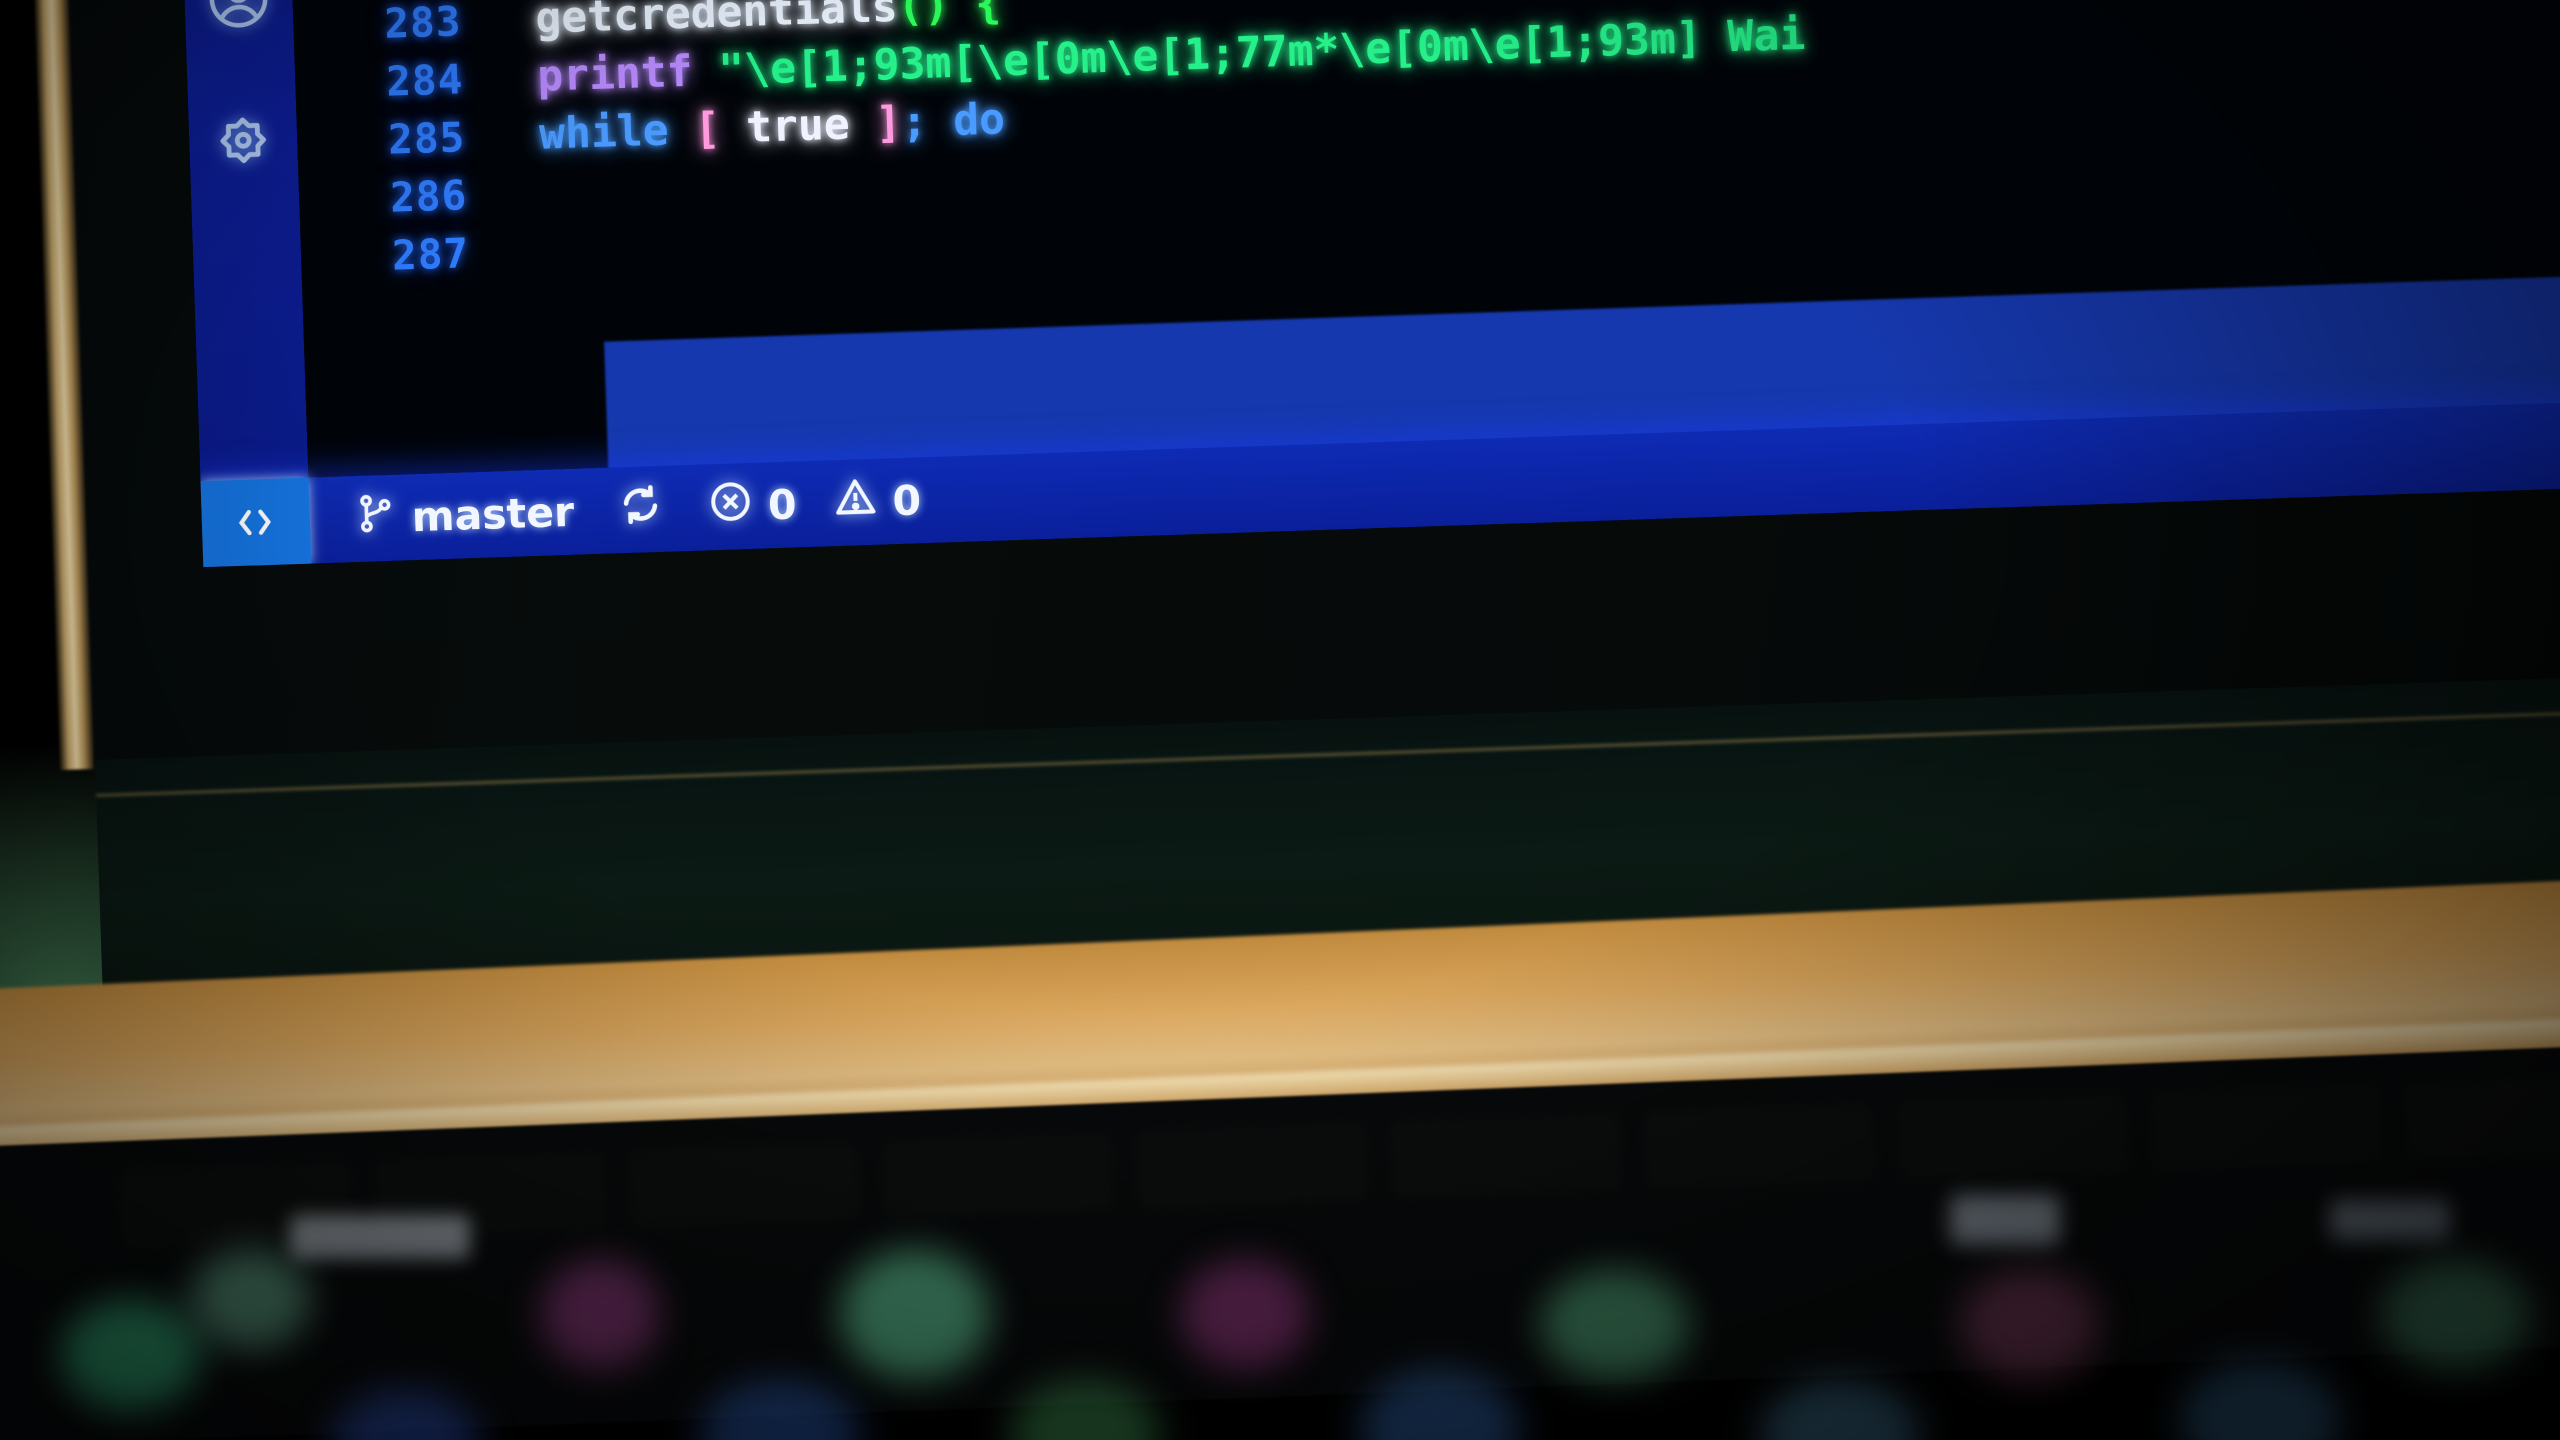 The image size is (2560, 1440). I want to click on line-number: 285, so click(427, 138).